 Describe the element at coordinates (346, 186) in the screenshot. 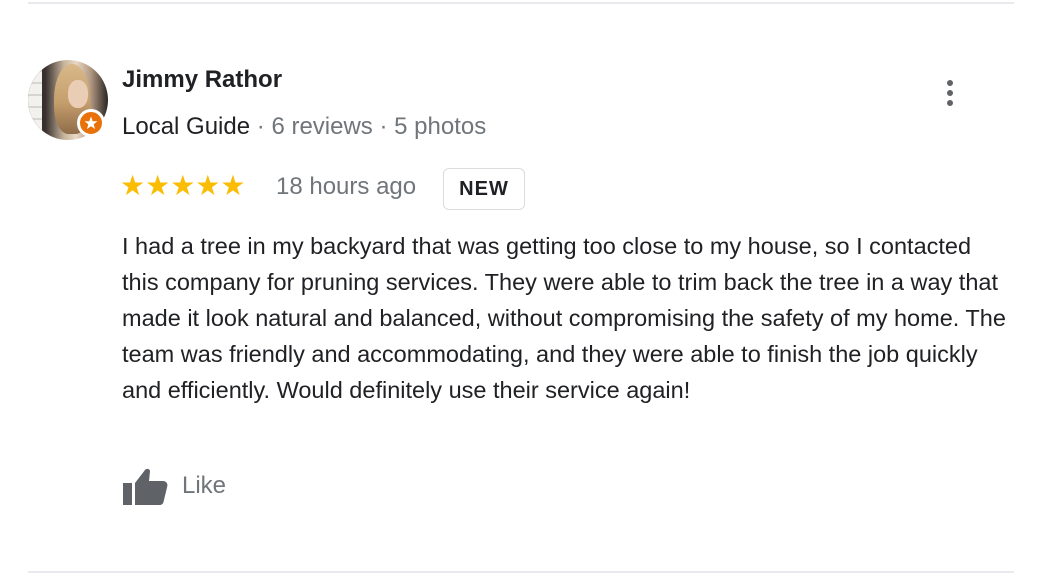

I see `review-time: 18 hours ago` at that location.